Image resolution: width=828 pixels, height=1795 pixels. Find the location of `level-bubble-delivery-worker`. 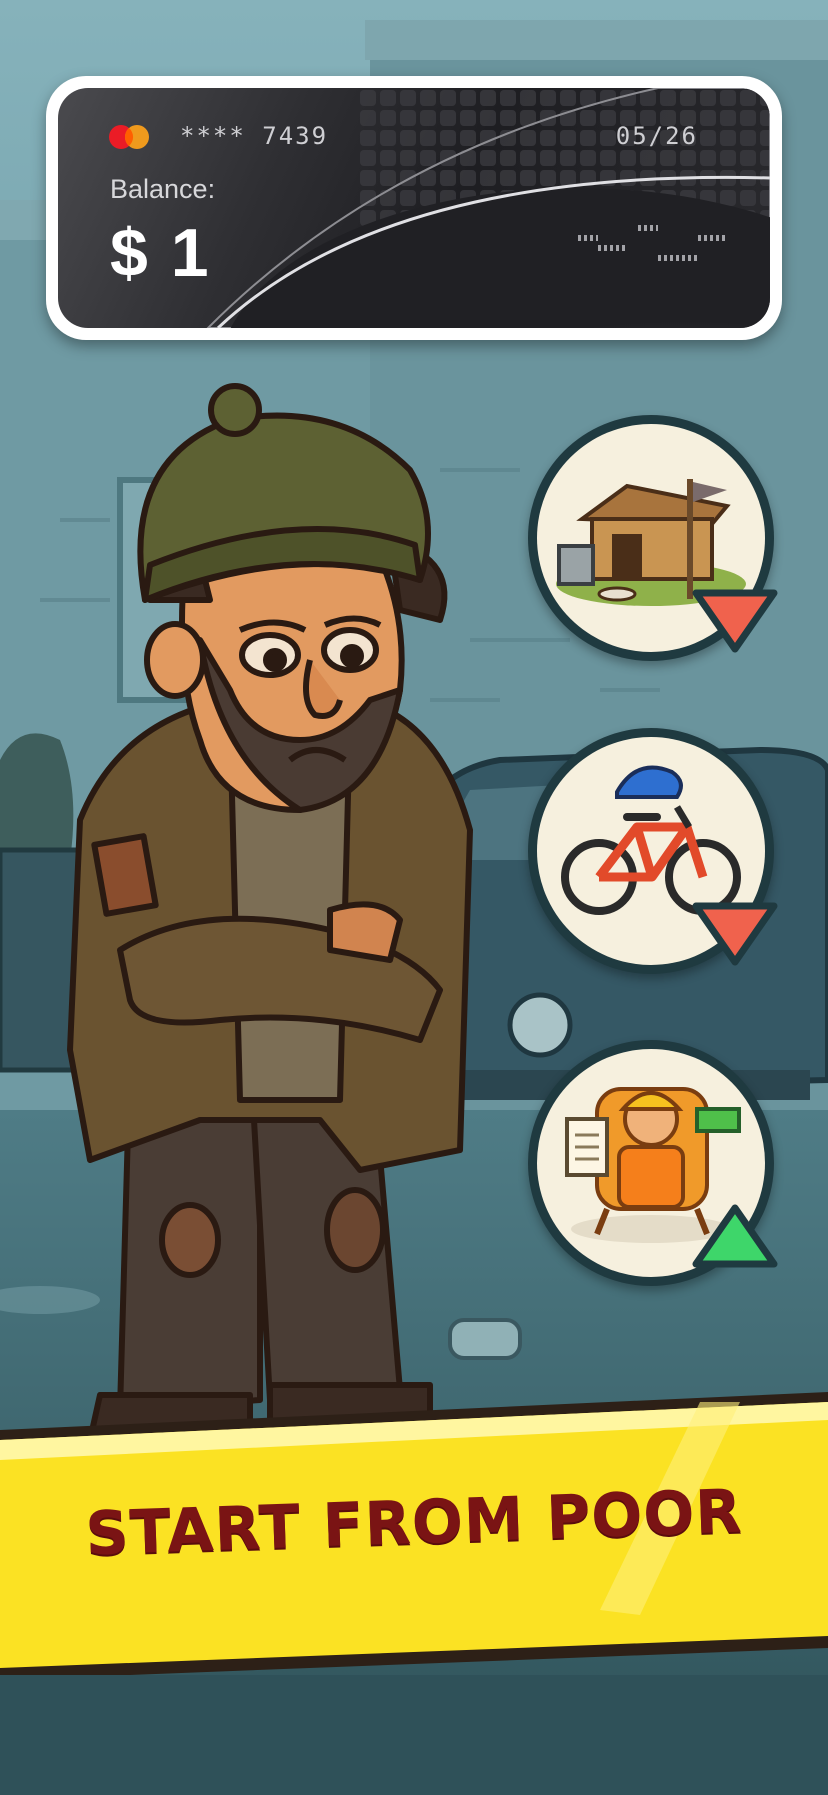

level-bubble-delivery-worker is located at coordinates (653, 1163).